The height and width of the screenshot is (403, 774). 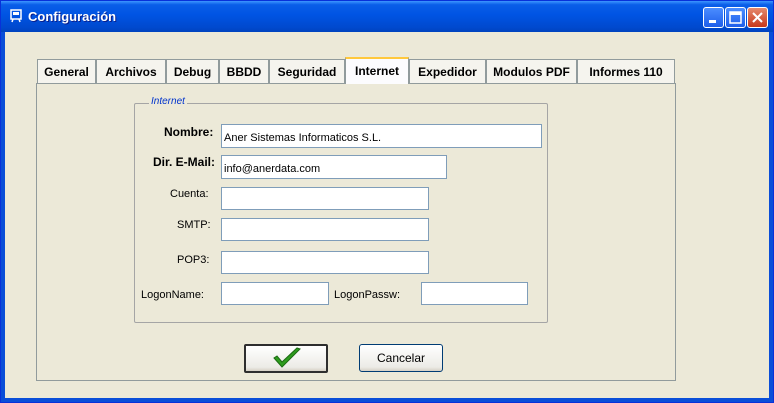 I want to click on ok-button, so click(x=286, y=358).